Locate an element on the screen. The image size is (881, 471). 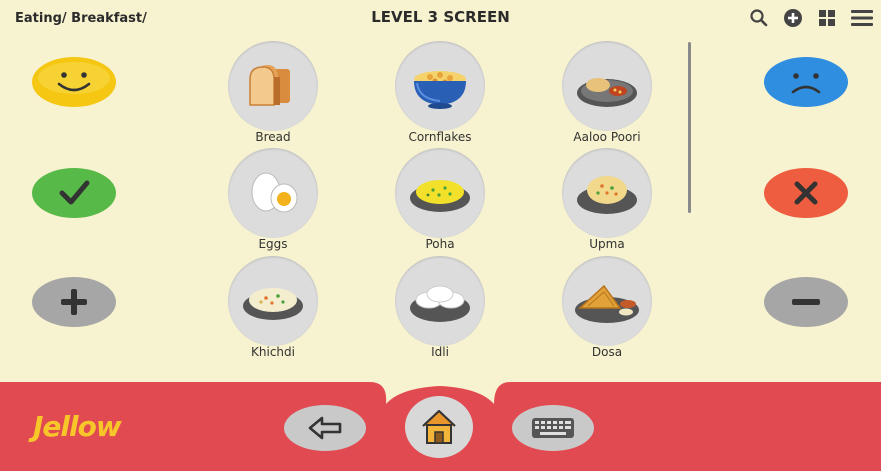
tile-label: Upma is located at coordinates (607, 244).